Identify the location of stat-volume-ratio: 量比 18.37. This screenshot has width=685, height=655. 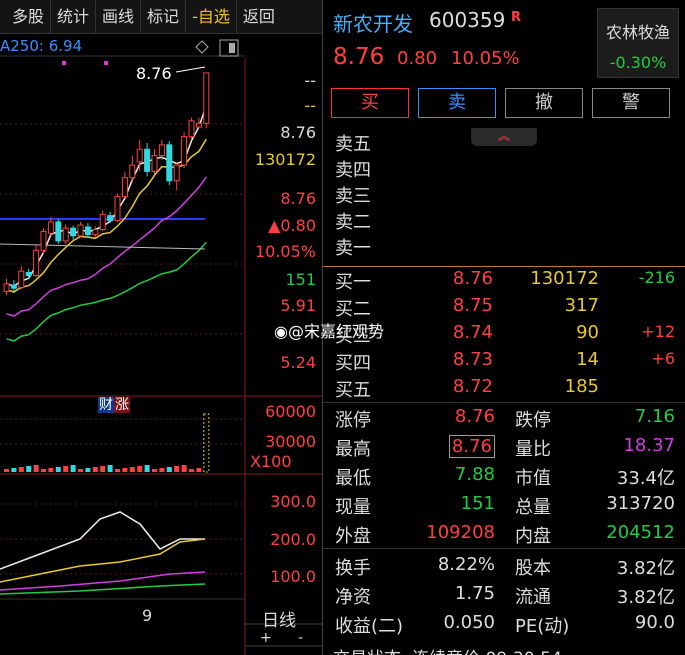
(595, 448).